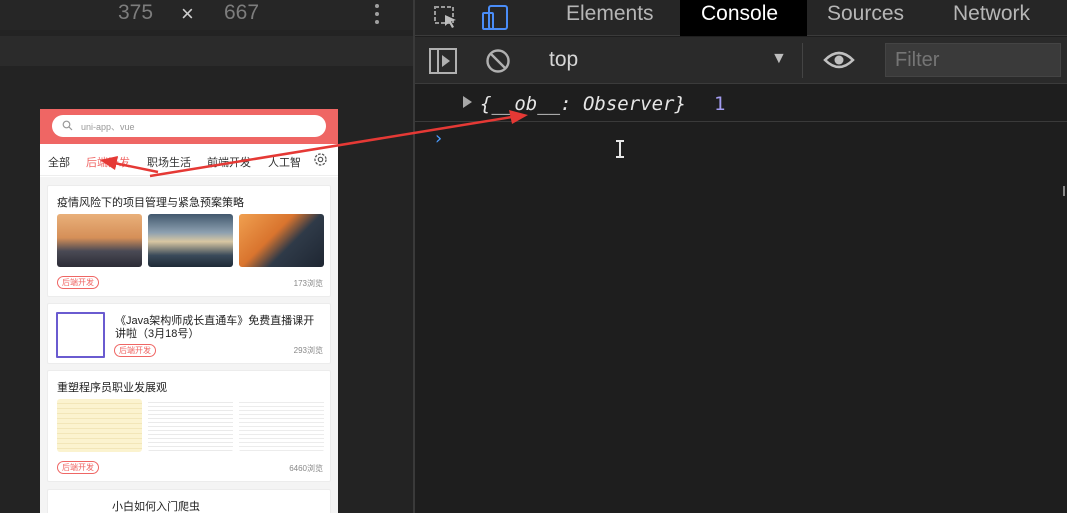 The image size is (1067, 513). Describe the element at coordinates (495, 18) in the screenshot. I see `device-toggle-icon` at that location.